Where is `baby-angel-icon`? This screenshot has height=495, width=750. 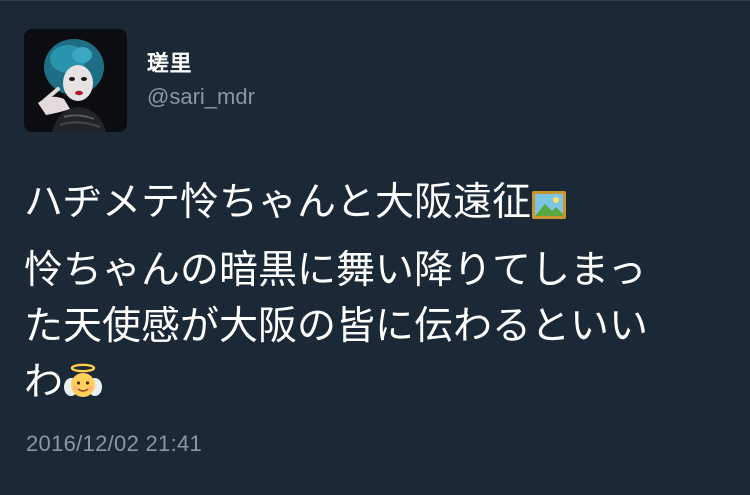
baby-angel-icon is located at coordinates (83, 389).